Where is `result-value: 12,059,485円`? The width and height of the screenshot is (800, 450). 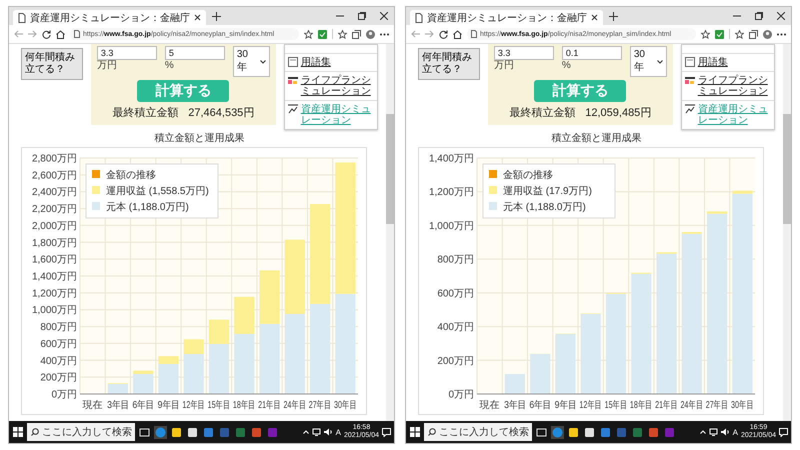
result-value: 12,059,485円 is located at coordinates (618, 113).